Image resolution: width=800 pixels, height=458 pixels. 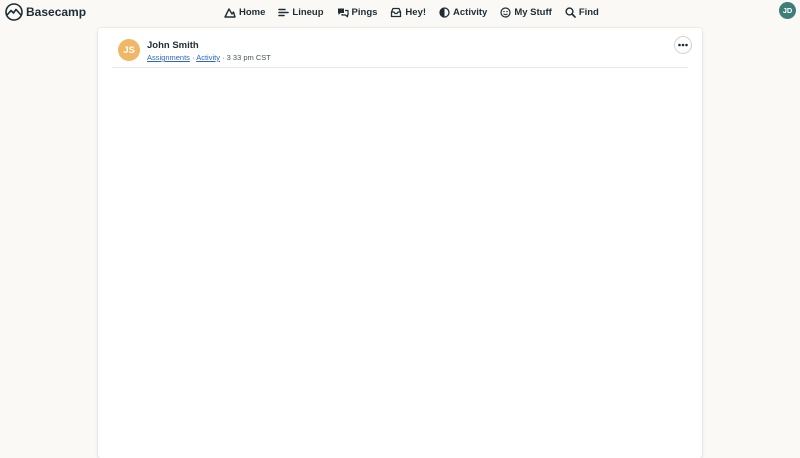 What do you see at coordinates (173, 45) in the screenshot?
I see `author-name: John Smith` at bounding box center [173, 45].